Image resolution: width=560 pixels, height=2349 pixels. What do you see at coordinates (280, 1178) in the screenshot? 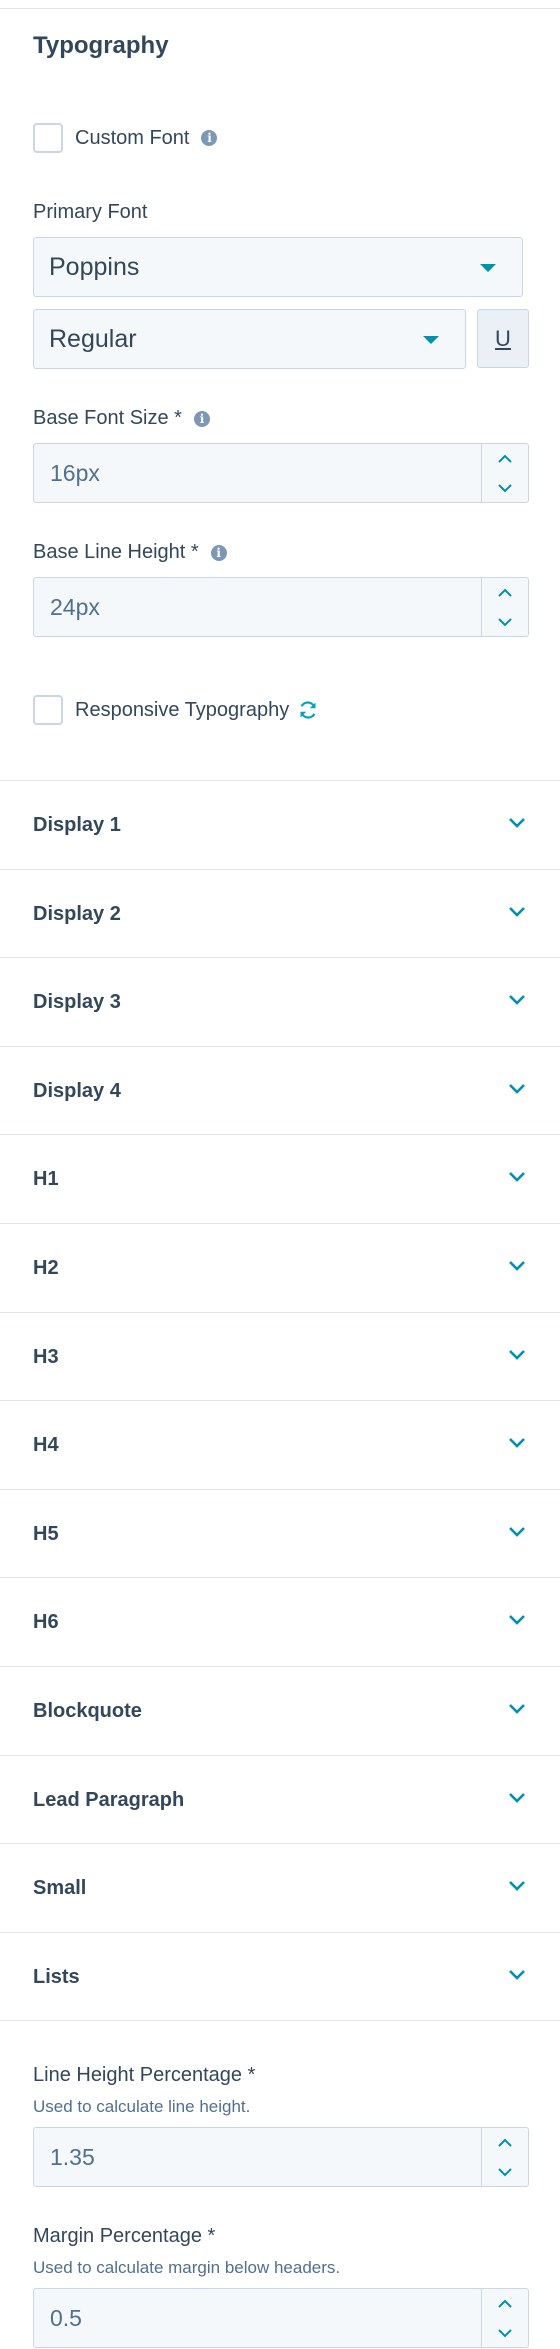
I see `accordion-item: H1` at bounding box center [280, 1178].